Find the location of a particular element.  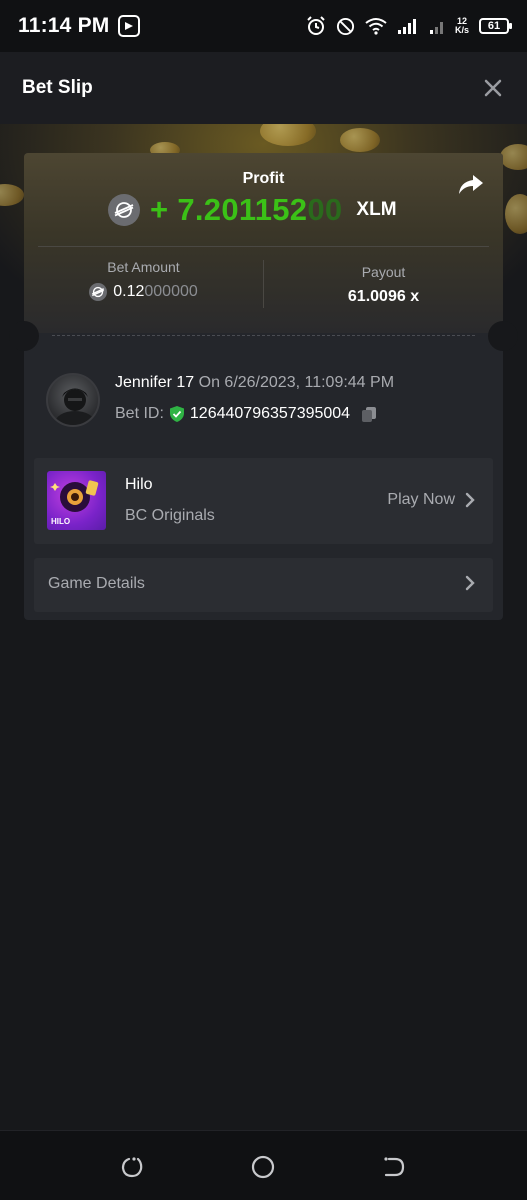

recent-apps-icon is located at coordinates (132, 1167).